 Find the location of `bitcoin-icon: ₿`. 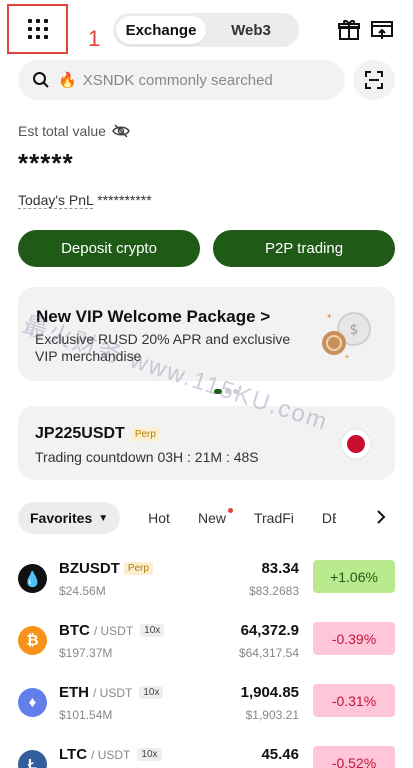

bitcoin-icon: ₿ is located at coordinates (32, 640).